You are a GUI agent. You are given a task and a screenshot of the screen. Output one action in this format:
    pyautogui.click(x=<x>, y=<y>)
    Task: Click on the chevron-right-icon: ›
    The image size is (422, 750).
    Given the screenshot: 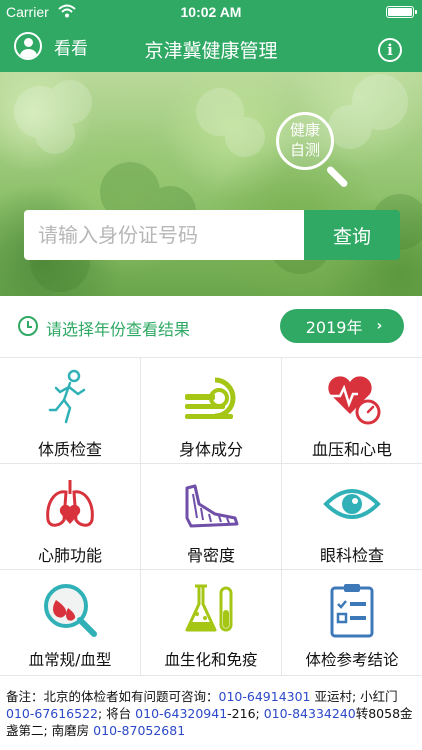 What is the action you would take?
    pyautogui.click(x=379, y=326)
    